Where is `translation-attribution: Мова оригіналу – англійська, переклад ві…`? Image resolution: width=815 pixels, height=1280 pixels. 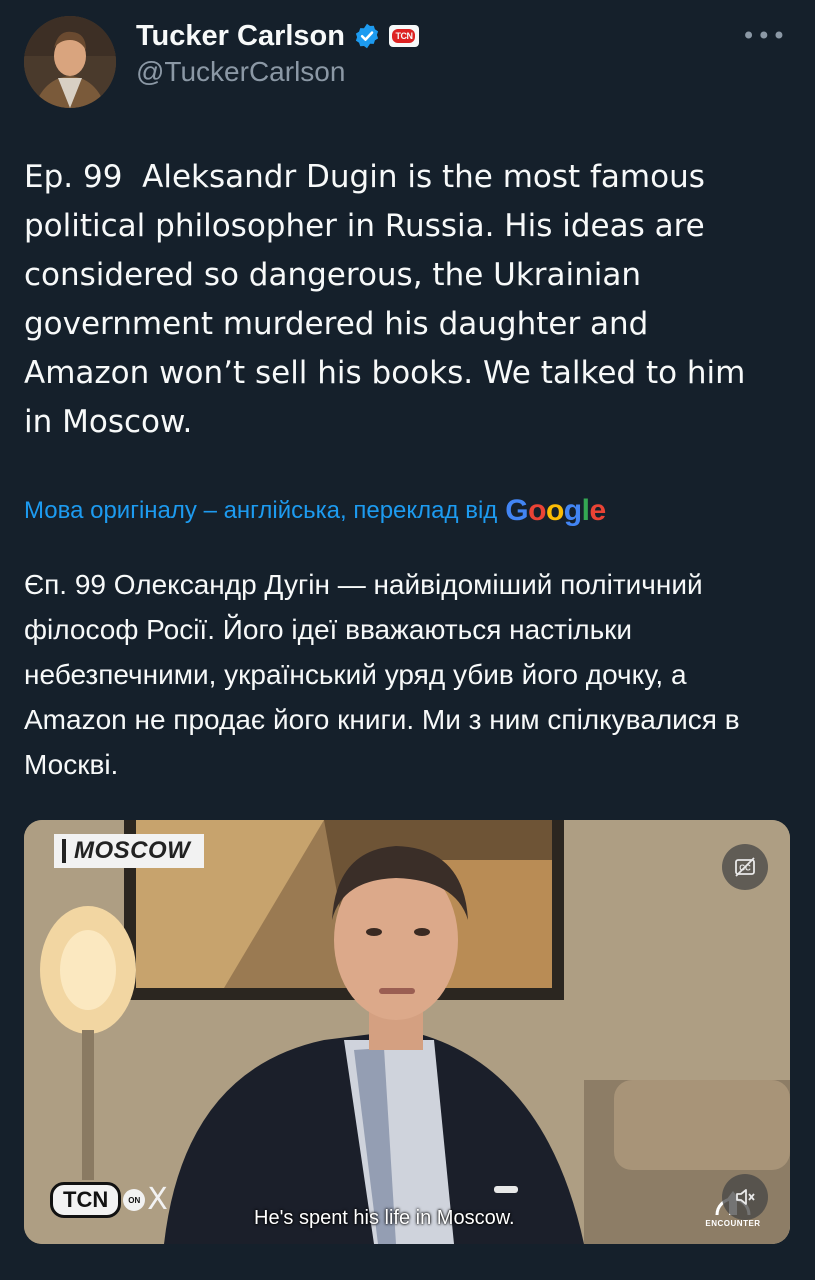
translation-attribution: Мова оригіналу – англійська, переклад ві… is located at coordinates (315, 511).